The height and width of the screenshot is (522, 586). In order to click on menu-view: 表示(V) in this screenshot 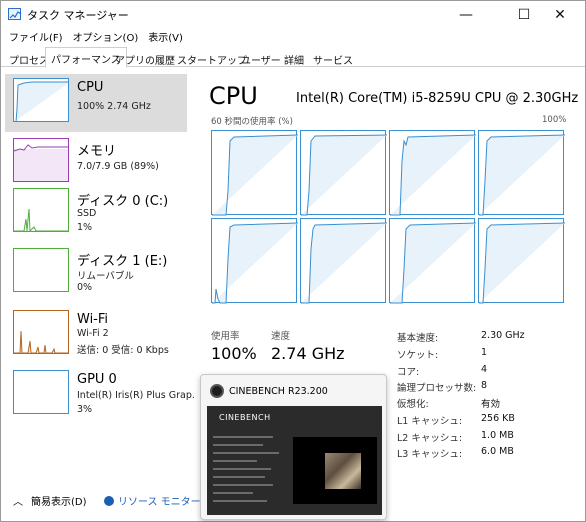, I will do `click(165, 37)`.